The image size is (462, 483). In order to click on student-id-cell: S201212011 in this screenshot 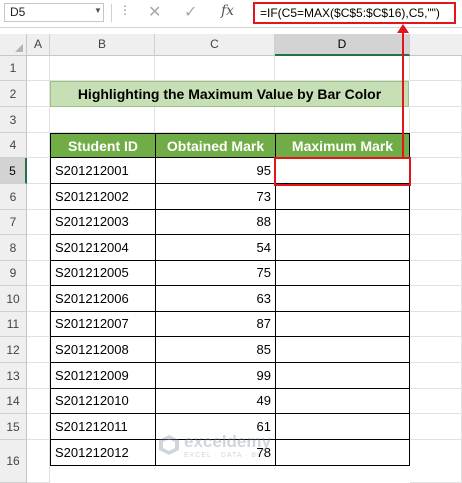, I will do `click(103, 427)`.